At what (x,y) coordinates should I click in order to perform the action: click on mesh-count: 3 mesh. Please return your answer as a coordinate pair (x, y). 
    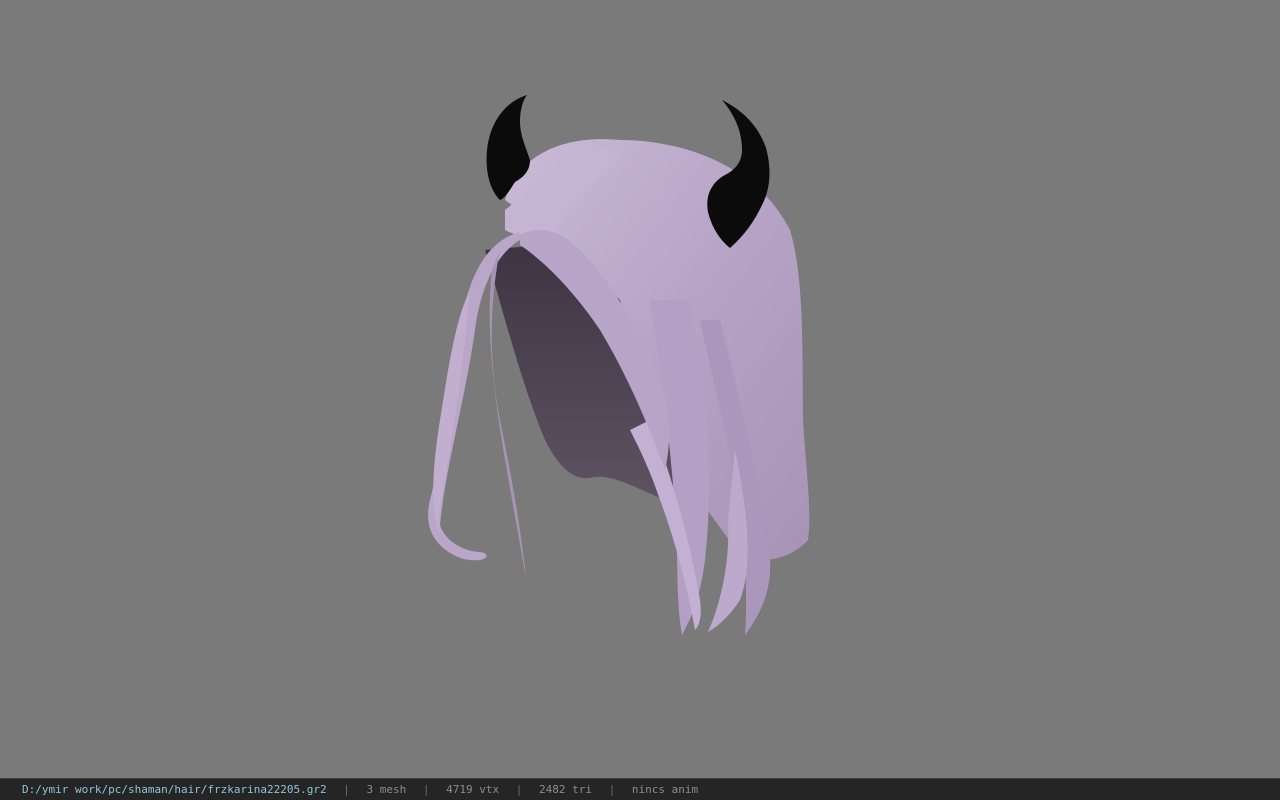
    Looking at the image, I should click on (386, 789).